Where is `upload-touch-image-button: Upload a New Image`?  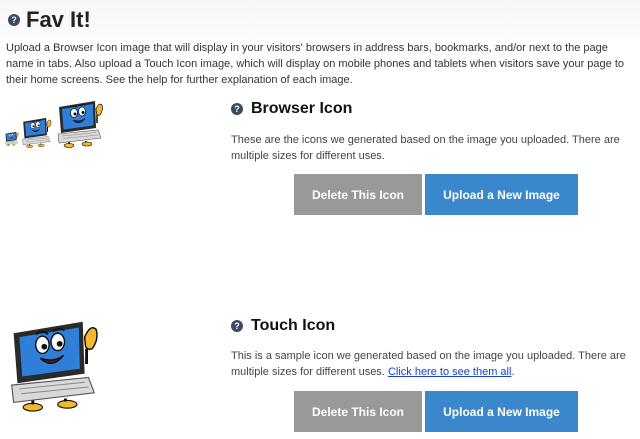
upload-touch-image-button: Upload a New Image is located at coordinates (501, 411).